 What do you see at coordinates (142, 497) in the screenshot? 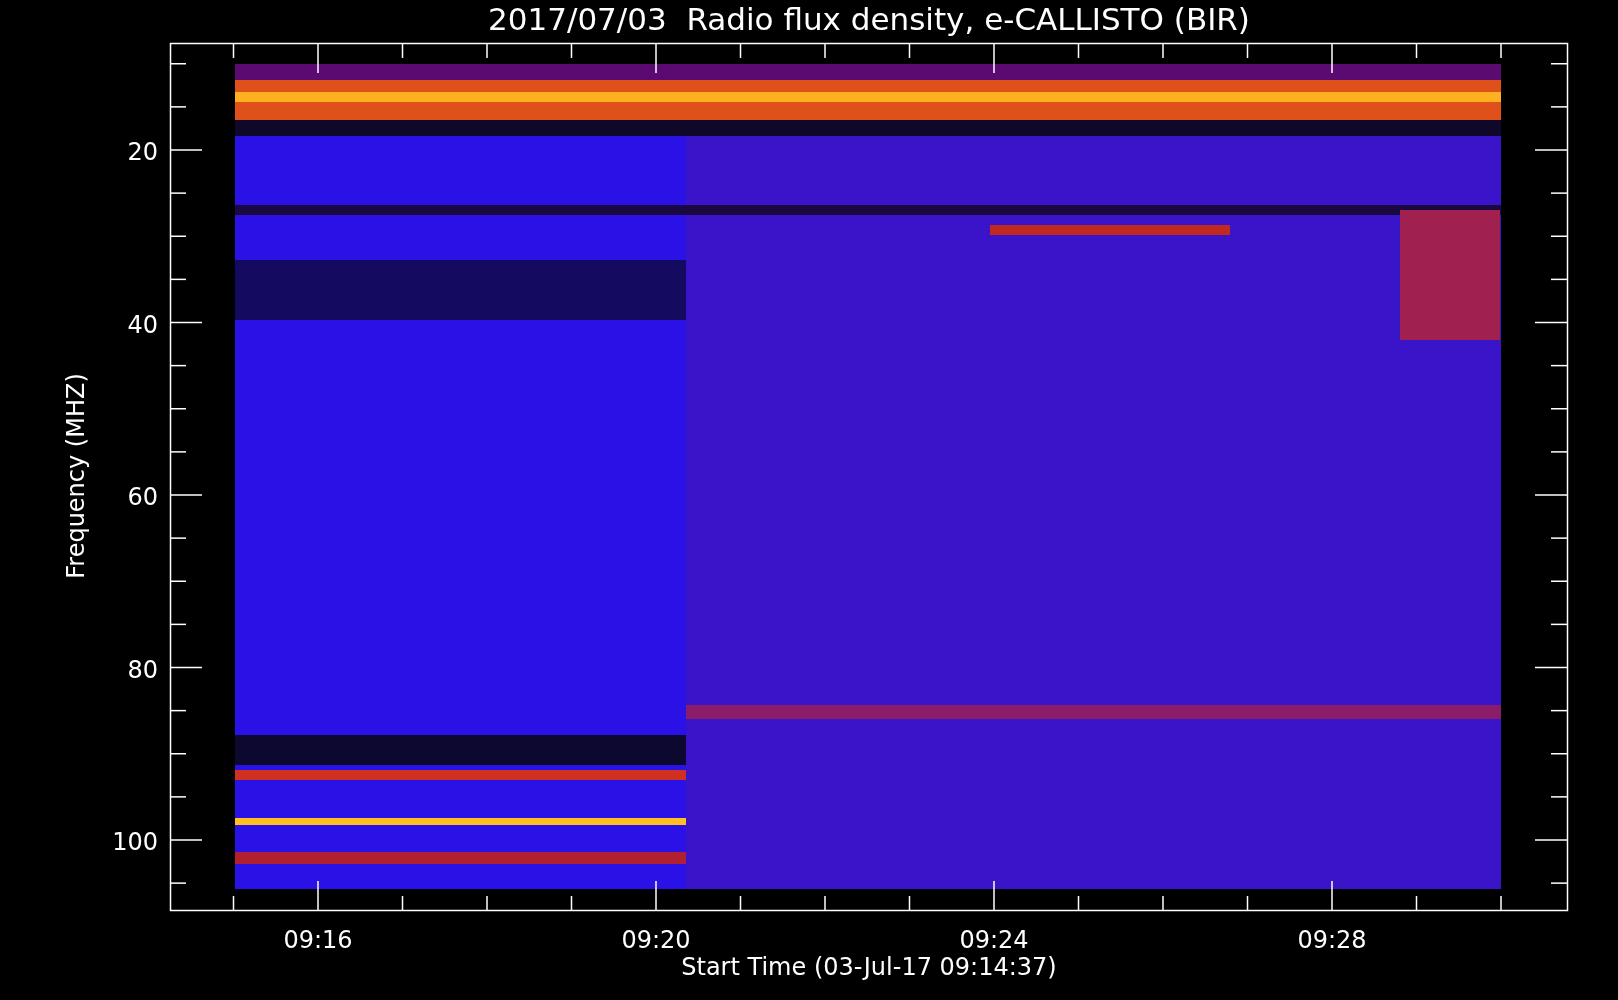
I see `tick-label: 60` at bounding box center [142, 497].